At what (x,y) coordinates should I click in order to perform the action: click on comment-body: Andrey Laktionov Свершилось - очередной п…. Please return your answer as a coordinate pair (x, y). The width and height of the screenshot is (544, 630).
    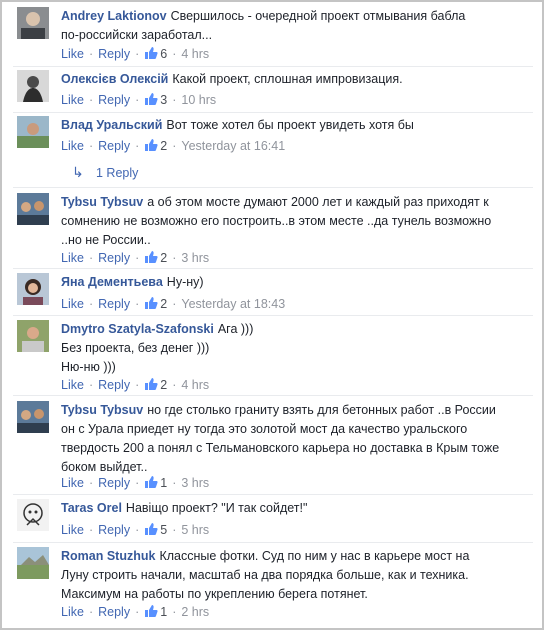
    Looking at the image, I should click on (297, 26).